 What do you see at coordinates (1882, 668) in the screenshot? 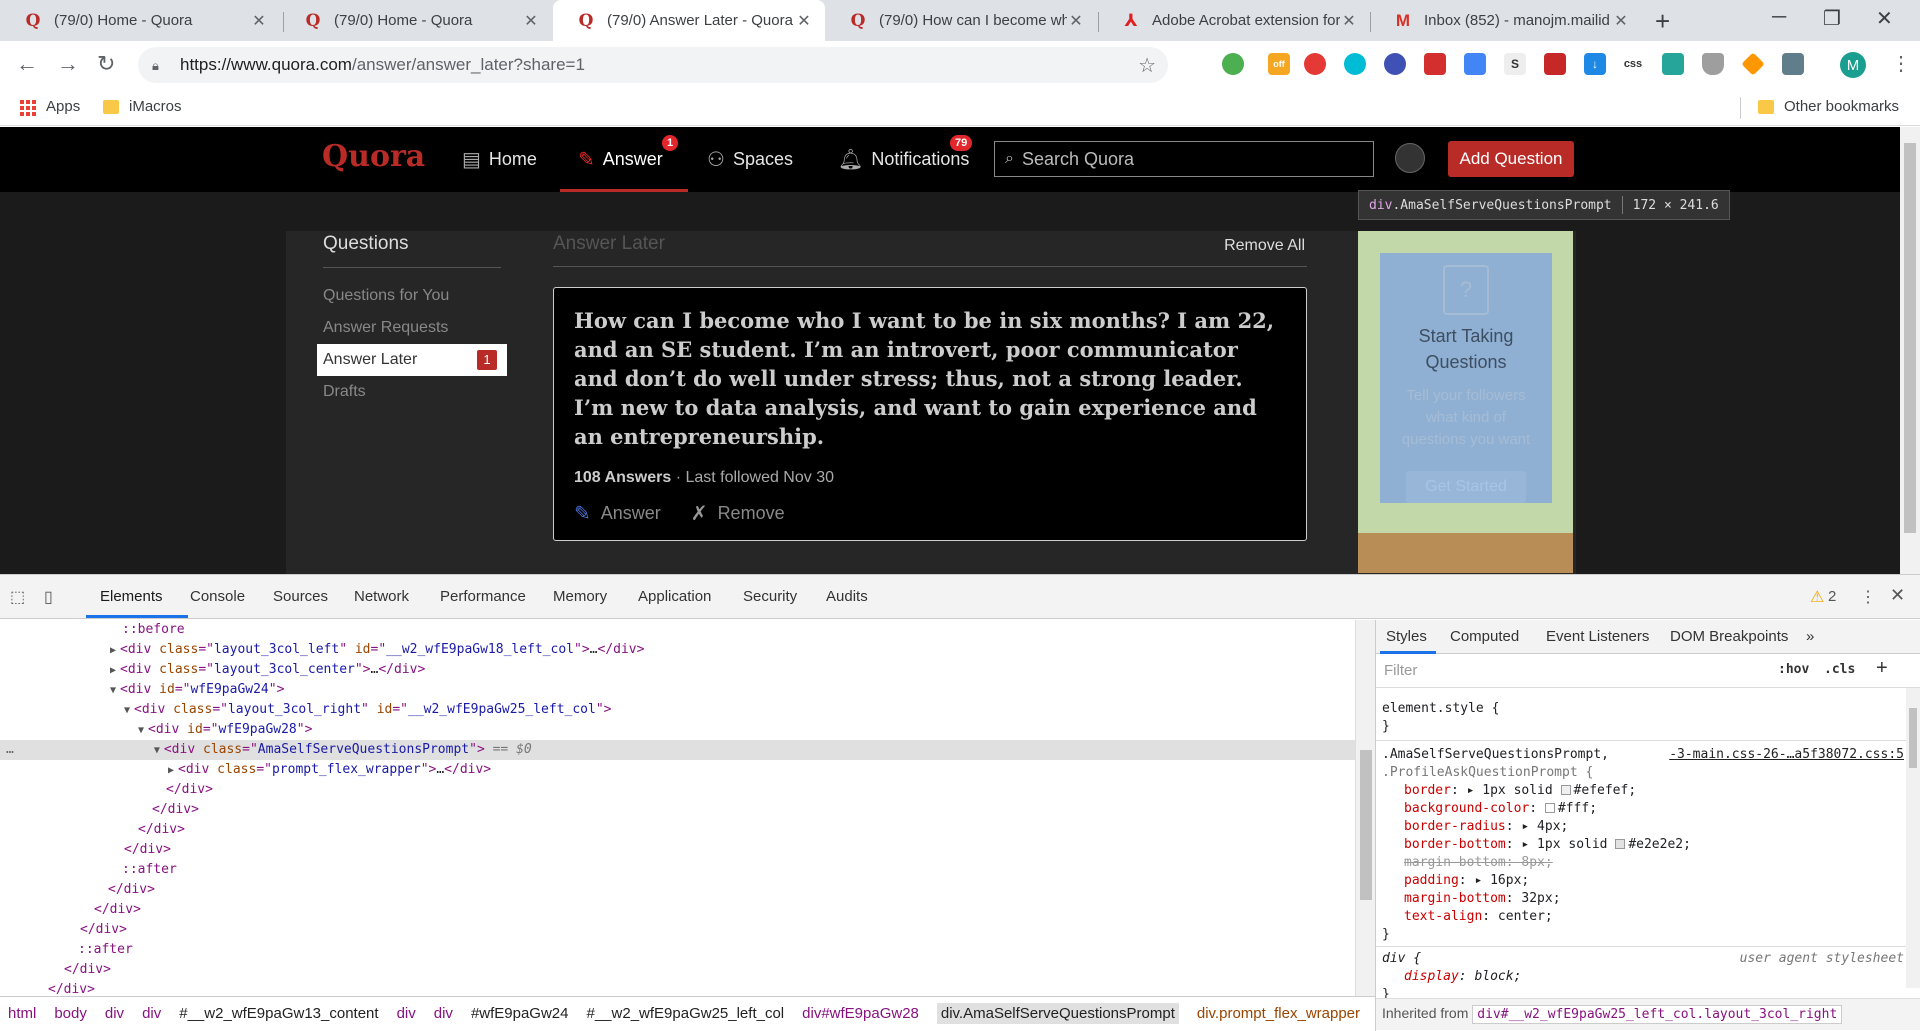
I see `new-rule-icon: +` at bounding box center [1882, 668].